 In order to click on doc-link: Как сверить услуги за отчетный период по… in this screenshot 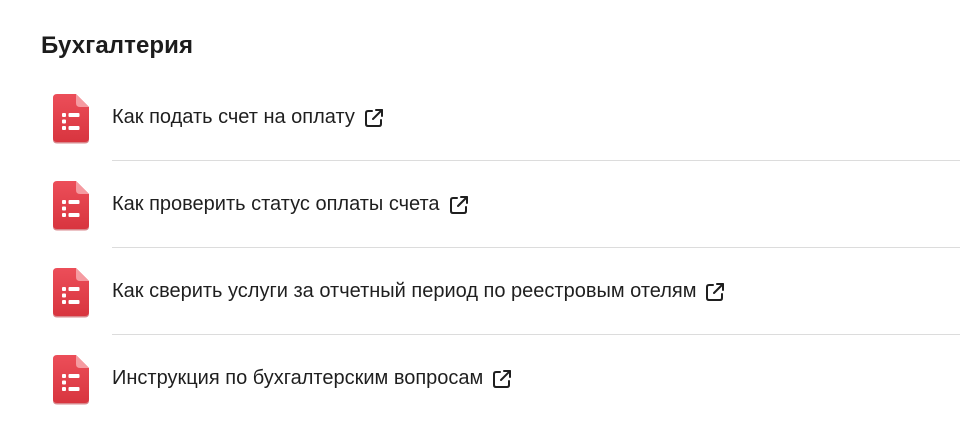, I will do `click(419, 291)`.